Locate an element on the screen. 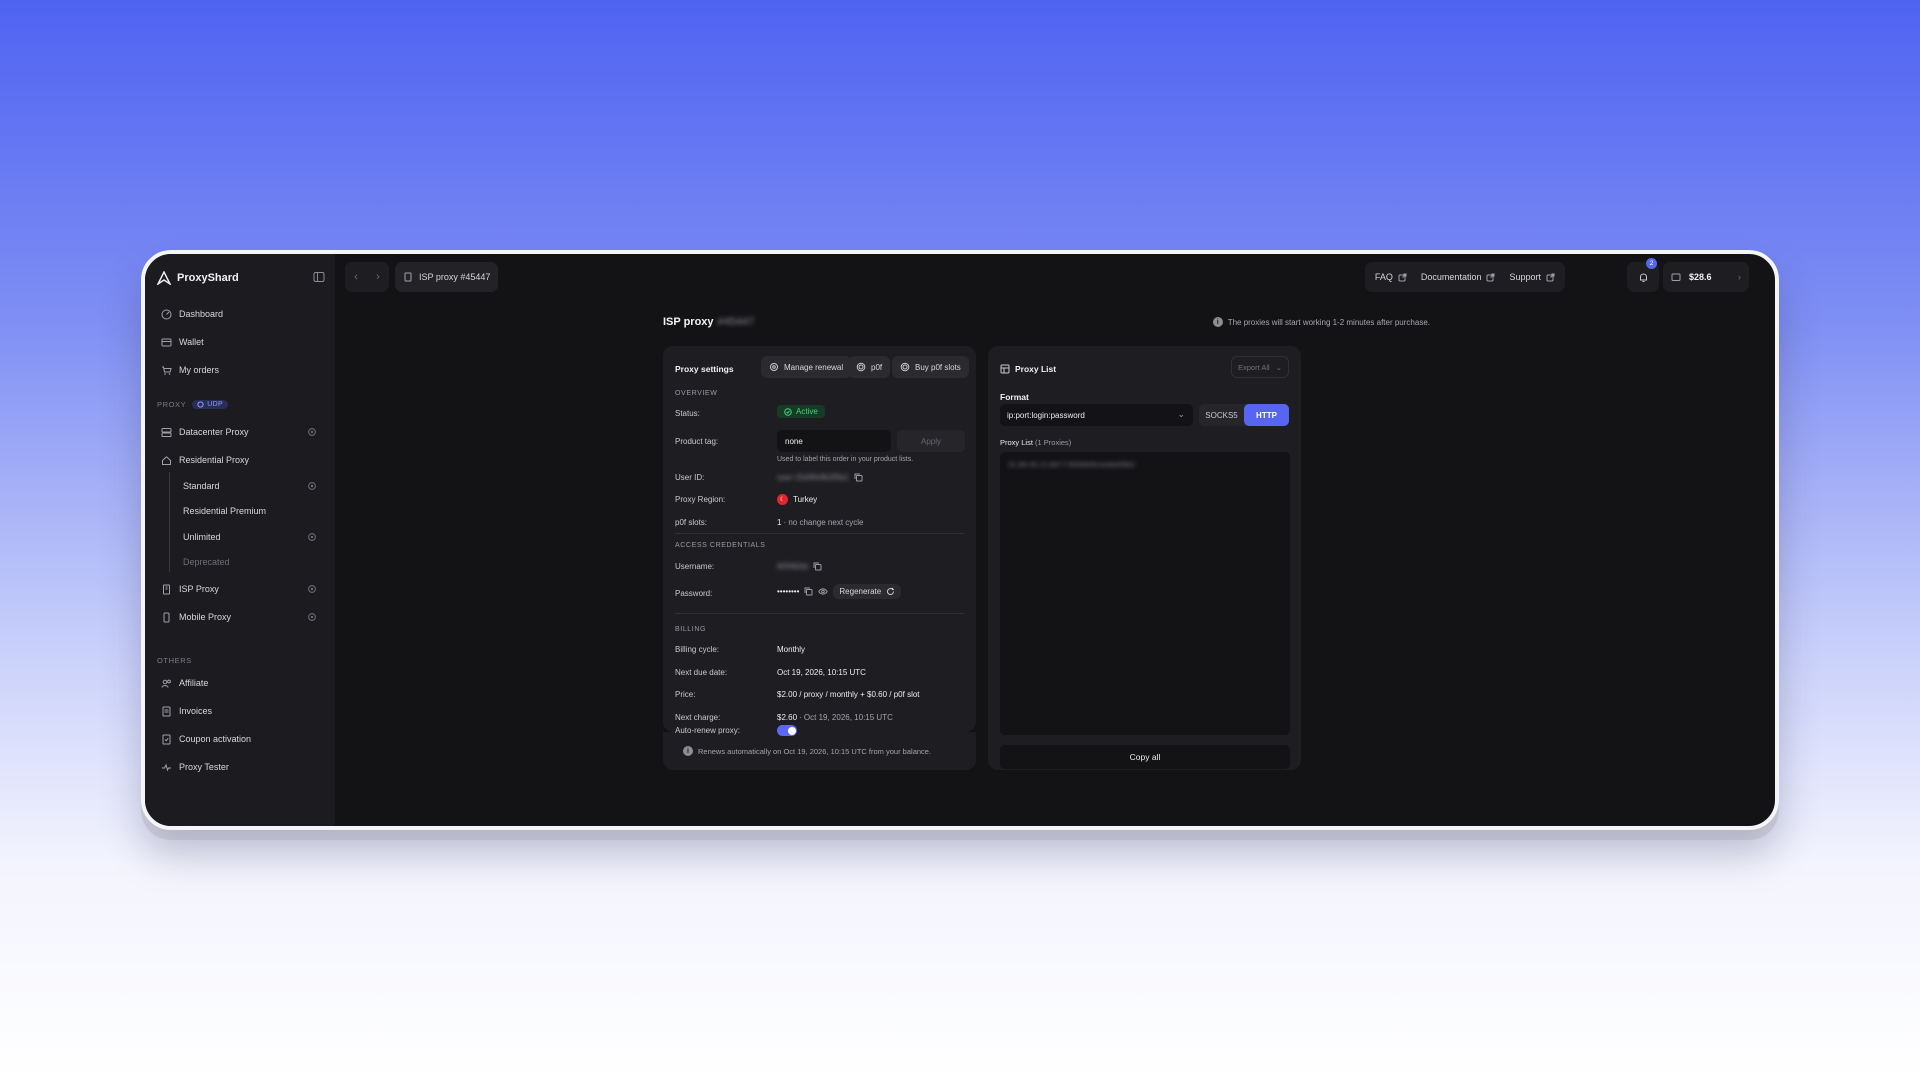  sidebar-item-standard: Standard is located at coordinates (240, 486).